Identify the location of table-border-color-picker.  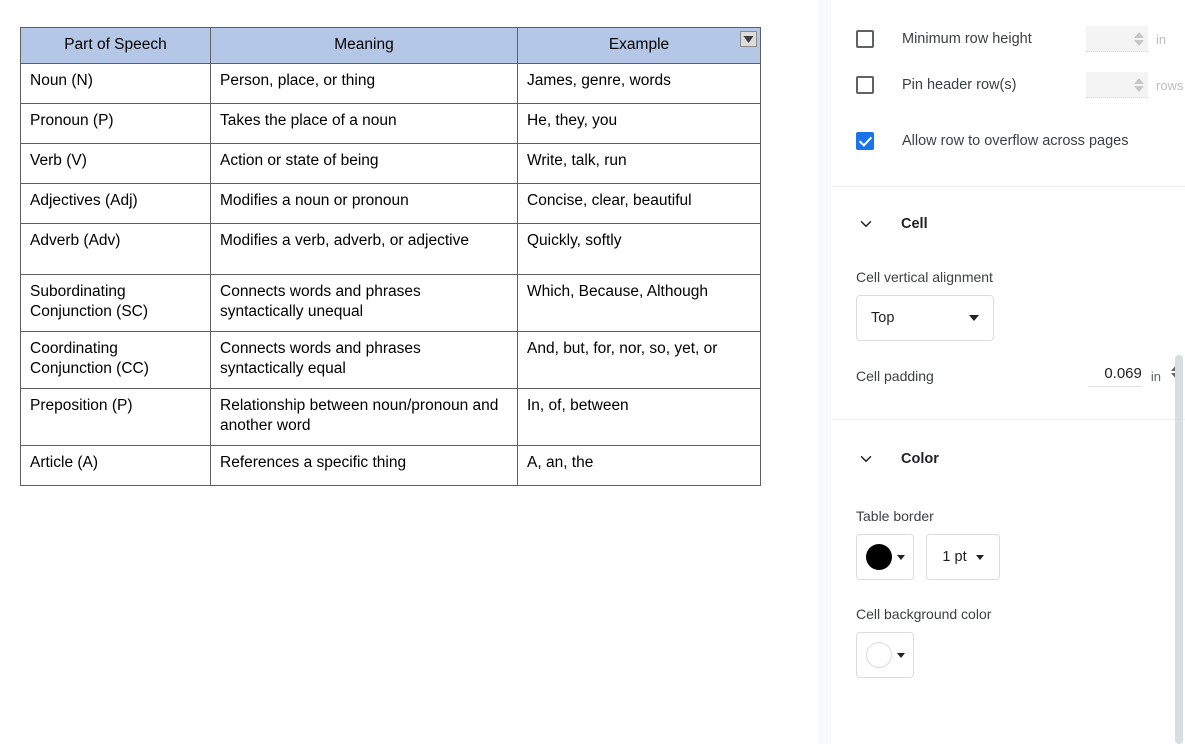
(885, 557).